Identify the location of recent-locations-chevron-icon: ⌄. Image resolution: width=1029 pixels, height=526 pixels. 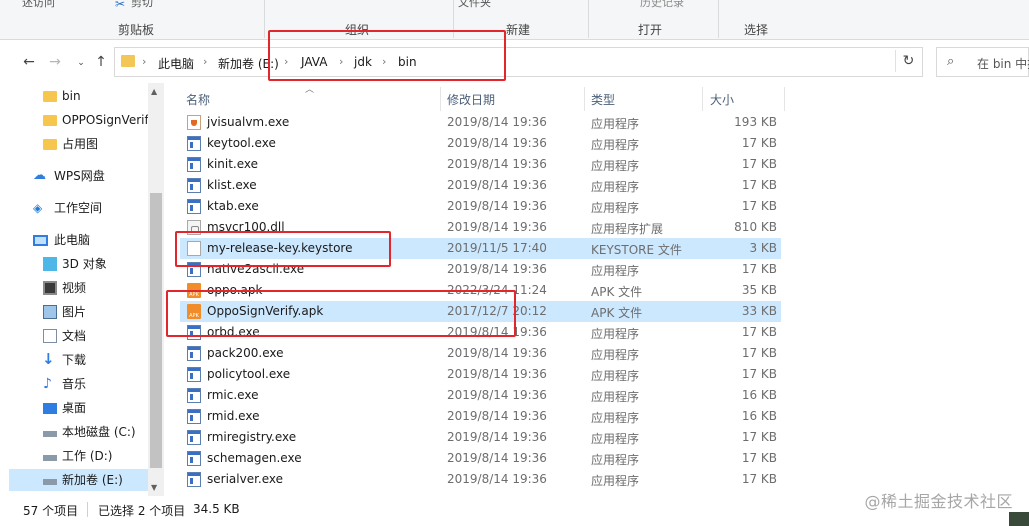
(81, 63).